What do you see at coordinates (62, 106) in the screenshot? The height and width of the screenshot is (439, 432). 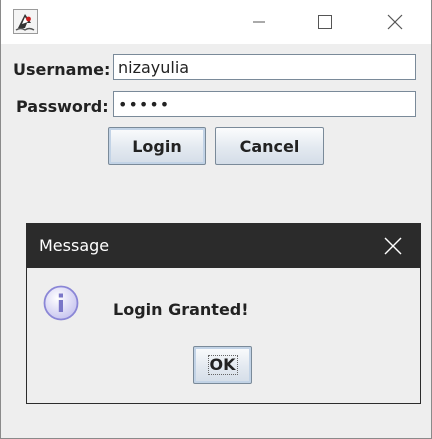 I see `password-label: Password:` at bounding box center [62, 106].